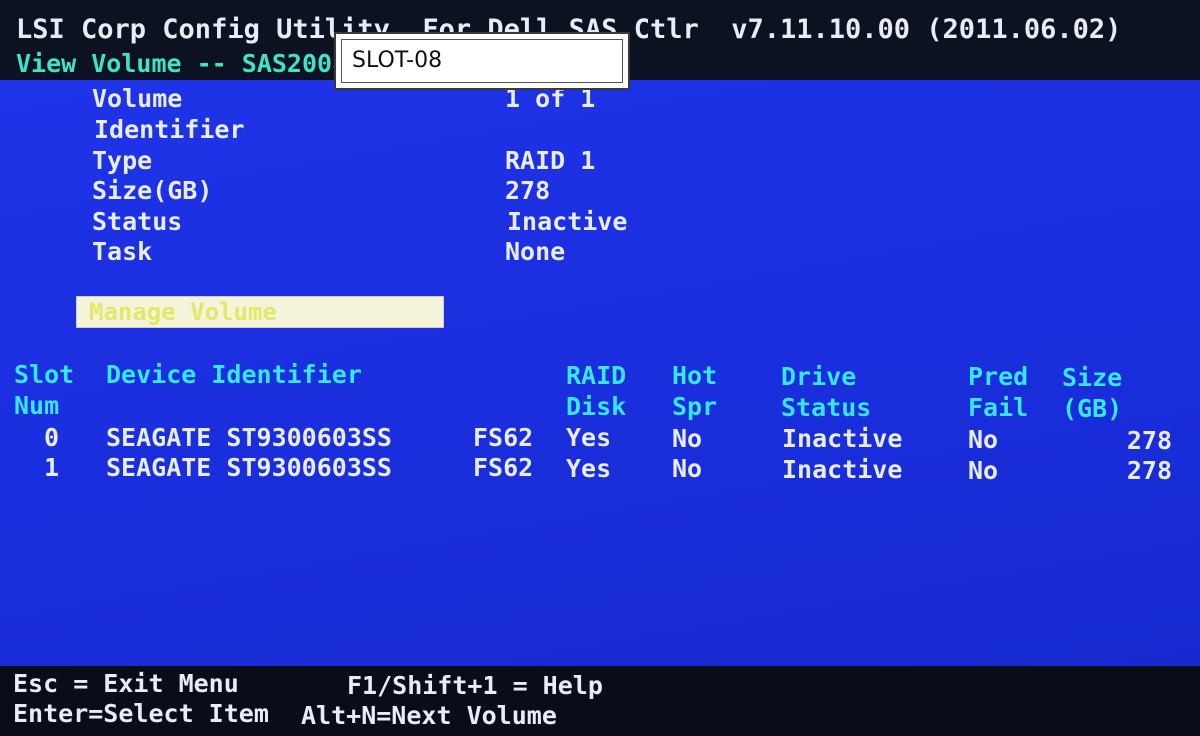 Image resolution: width=1200 pixels, height=736 pixels. What do you see at coordinates (1092, 408) in the screenshot?
I see `col-header-gb: (GB)` at bounding box center [1092, 408].